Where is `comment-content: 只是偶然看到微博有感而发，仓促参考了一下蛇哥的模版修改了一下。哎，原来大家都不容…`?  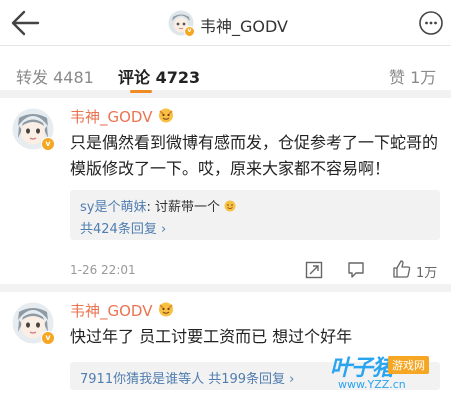 comment-content: 只是偶然看到微博有感而发，仓促参考了一下蛇哥的模版修改了一下。哎，原来大家都不容… is located at coordinates (254, 155).